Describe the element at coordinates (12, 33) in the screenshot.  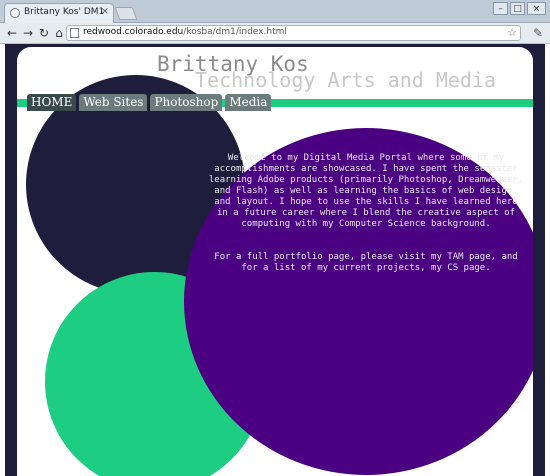
I see `back-arrow-icon: ←` at that location.